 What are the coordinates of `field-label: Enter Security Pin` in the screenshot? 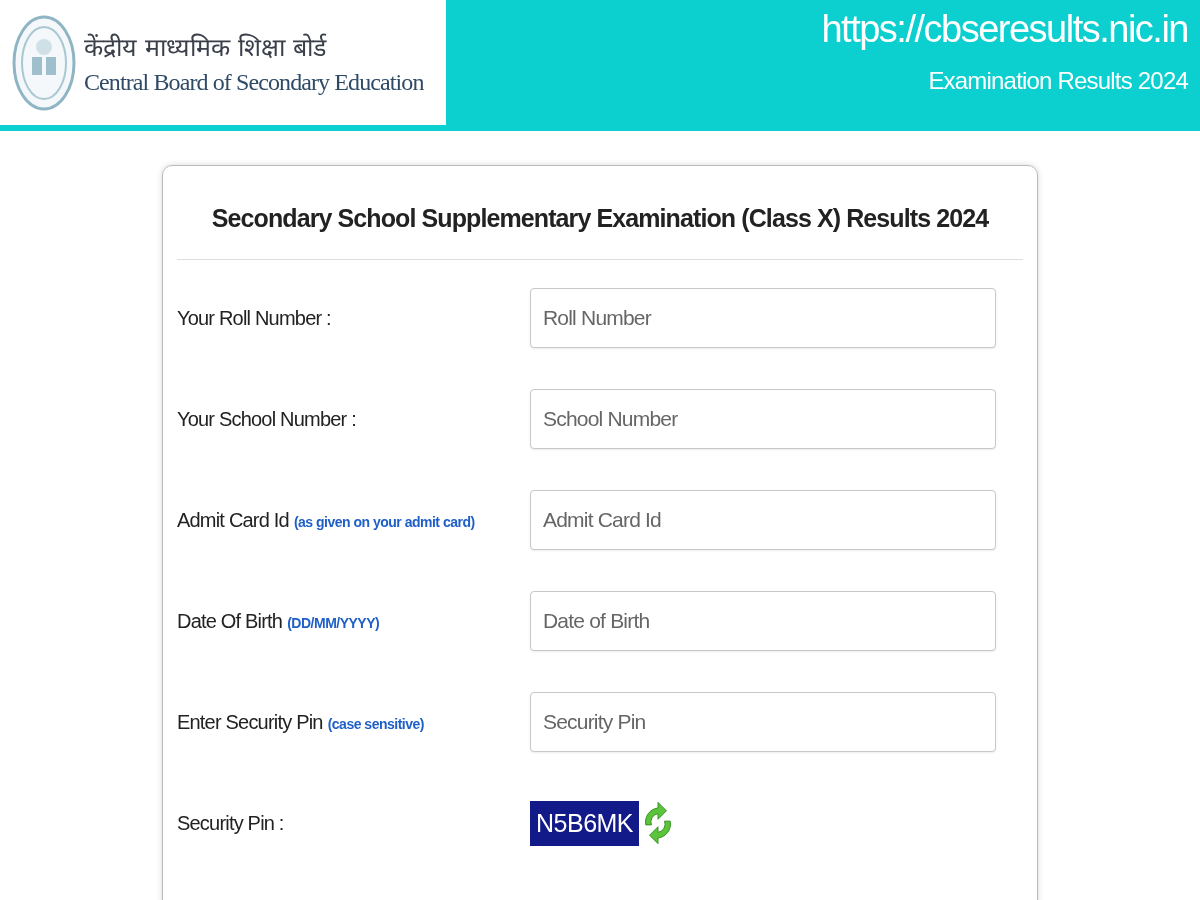 It's located at (250, 722).